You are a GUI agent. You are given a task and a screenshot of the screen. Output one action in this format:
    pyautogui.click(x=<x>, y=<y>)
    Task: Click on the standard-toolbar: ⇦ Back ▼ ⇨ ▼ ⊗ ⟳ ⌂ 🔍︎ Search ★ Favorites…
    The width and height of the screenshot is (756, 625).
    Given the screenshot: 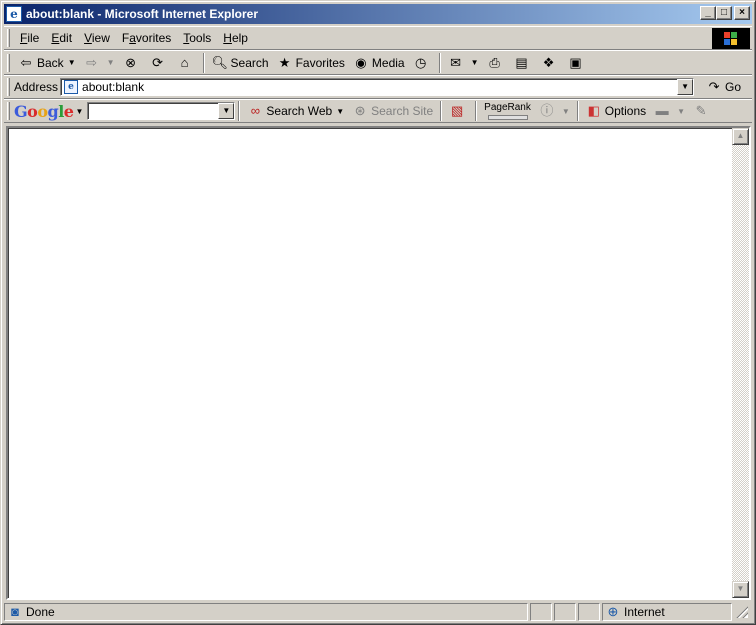 What is the action you would take?
    pyautogui.click(x=378, y=62)
    